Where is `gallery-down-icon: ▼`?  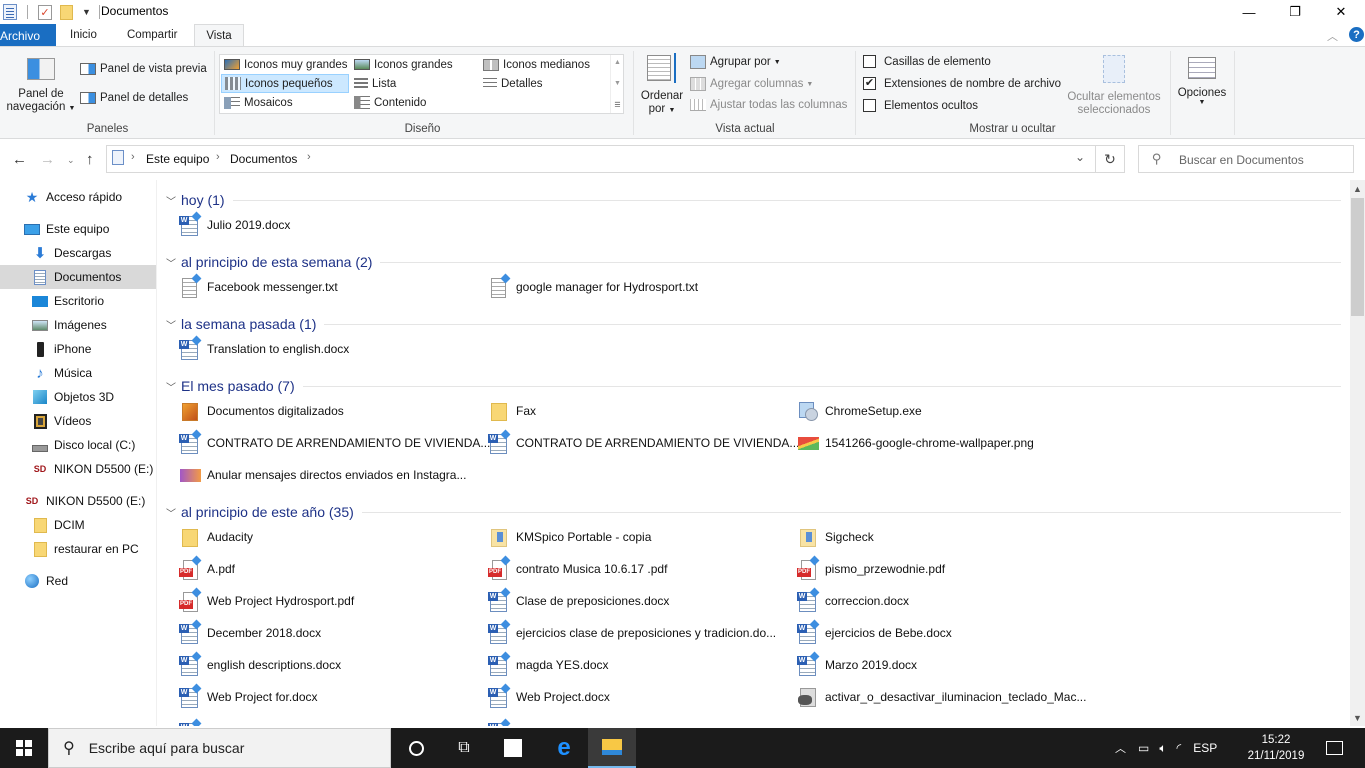
gallery-down-icon: ▼ is located at coordinates (617, 83).